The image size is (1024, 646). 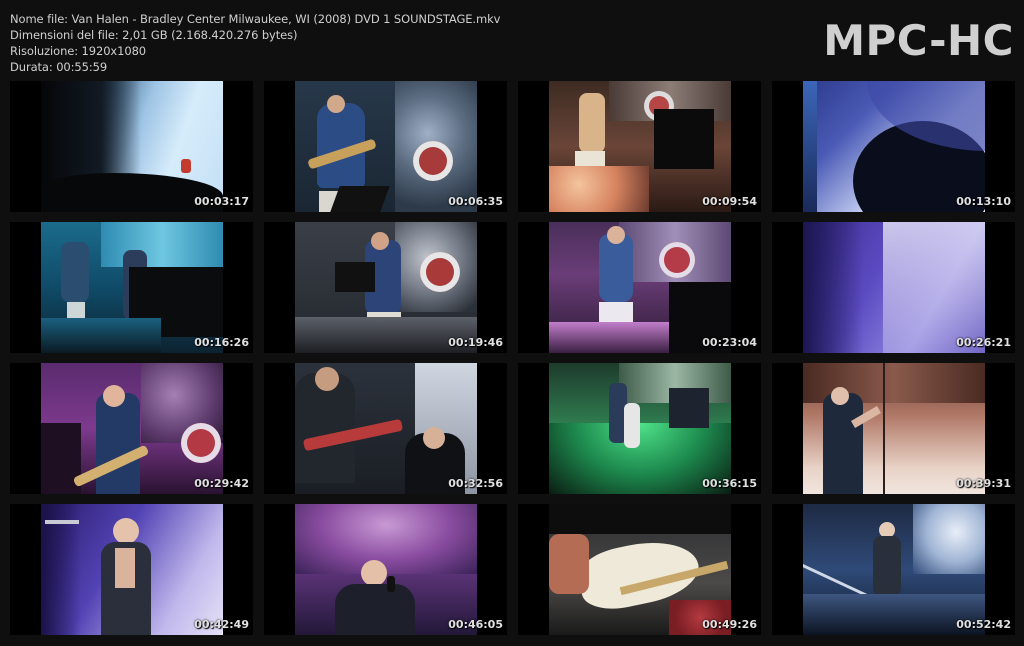 I want to click on thumbnail: 00:42:49, so click(x=131, y=569).